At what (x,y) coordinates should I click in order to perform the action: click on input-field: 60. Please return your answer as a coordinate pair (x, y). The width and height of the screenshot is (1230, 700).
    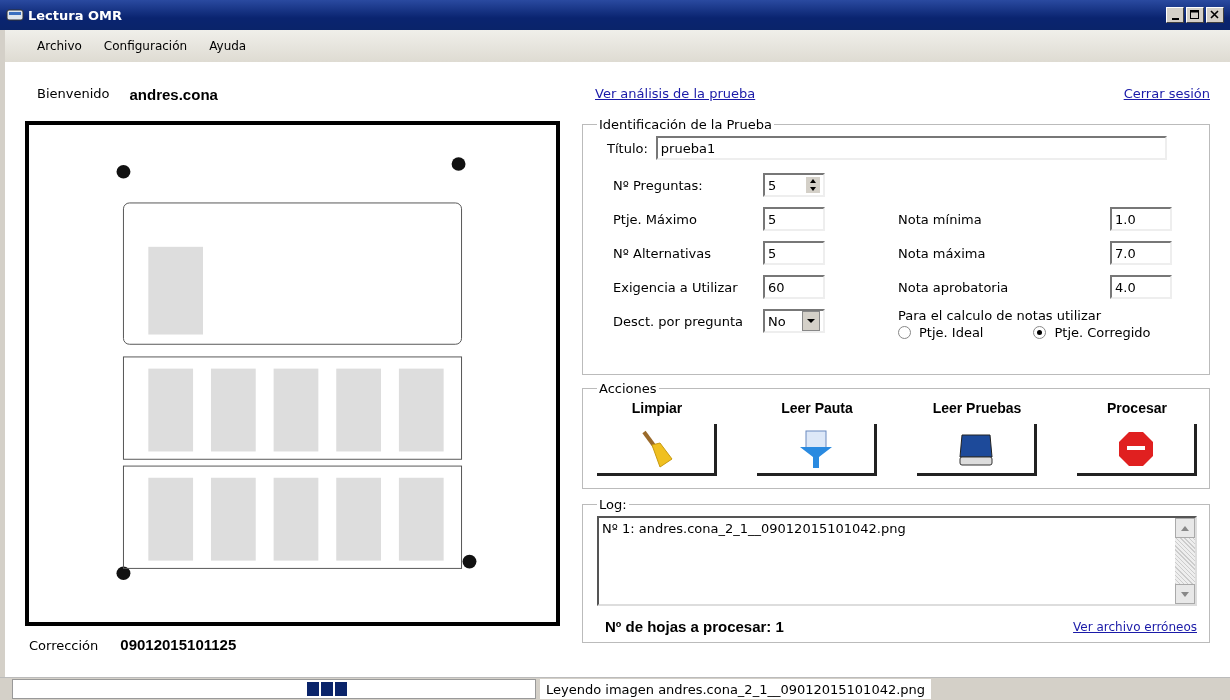
    Looking at the image, I should click on (794, 287).